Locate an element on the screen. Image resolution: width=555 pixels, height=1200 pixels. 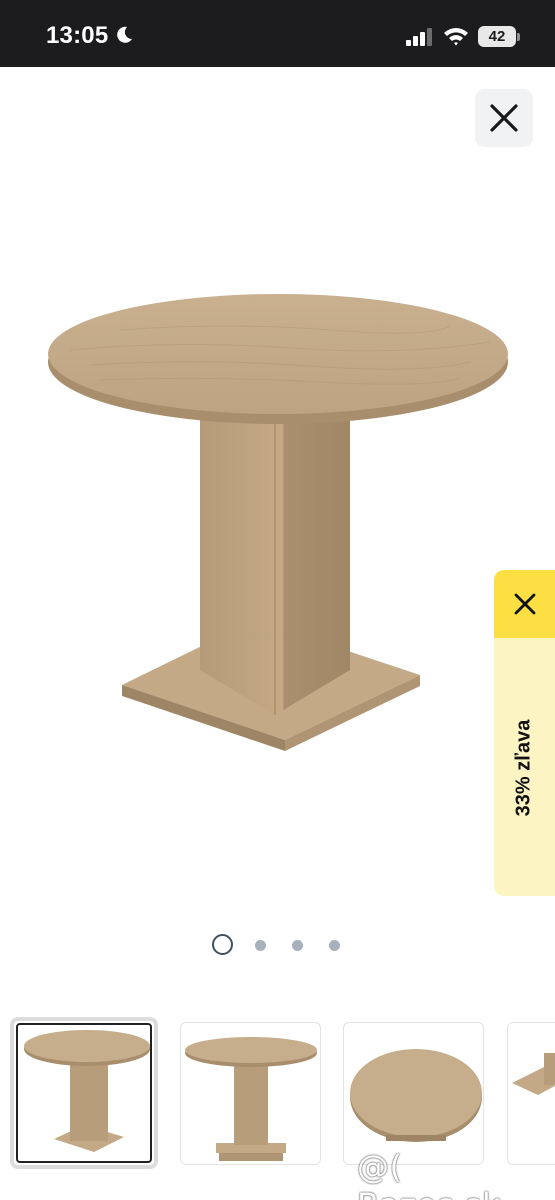
battery-tip is located at coordinates (518, 37).